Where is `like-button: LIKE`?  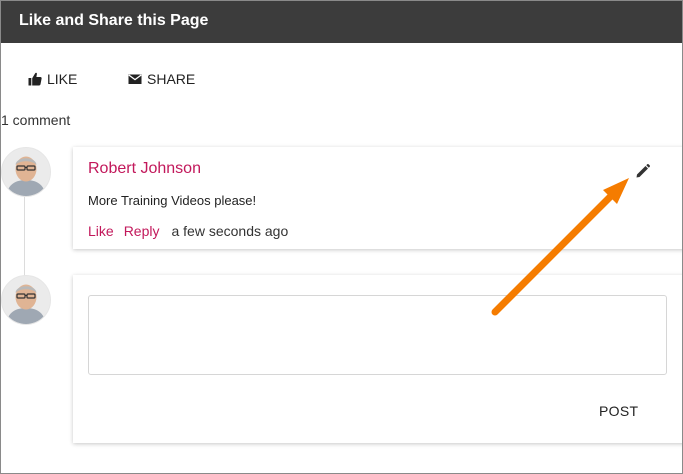
like-button: LIKE is located at coordinates (52, 79).